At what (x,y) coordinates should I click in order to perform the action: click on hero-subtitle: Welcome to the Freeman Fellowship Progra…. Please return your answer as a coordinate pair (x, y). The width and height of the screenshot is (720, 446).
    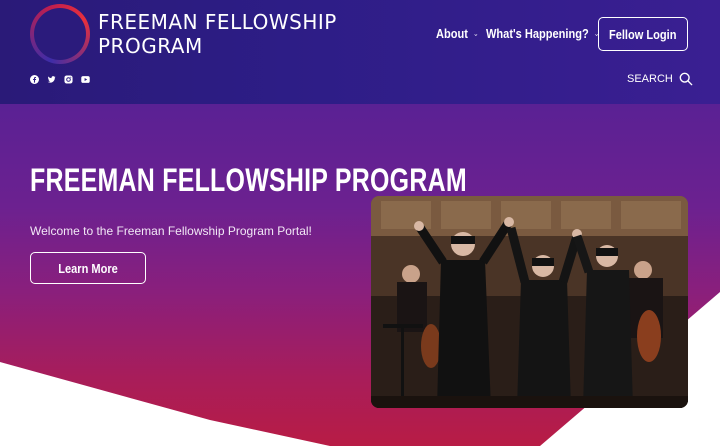
    Looking at the image, I should click on (171, 231).